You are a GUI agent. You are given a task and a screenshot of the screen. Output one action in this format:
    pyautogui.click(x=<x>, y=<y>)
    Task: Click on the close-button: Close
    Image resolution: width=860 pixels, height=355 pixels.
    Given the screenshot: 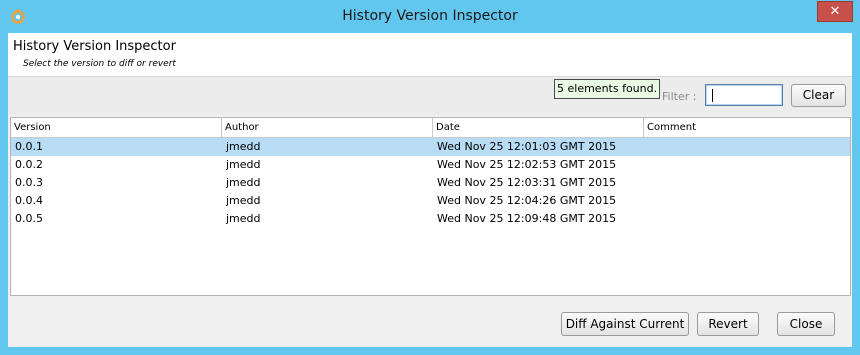 What is the action you would take?
    pyautogui.click(x=806, y=324)
    